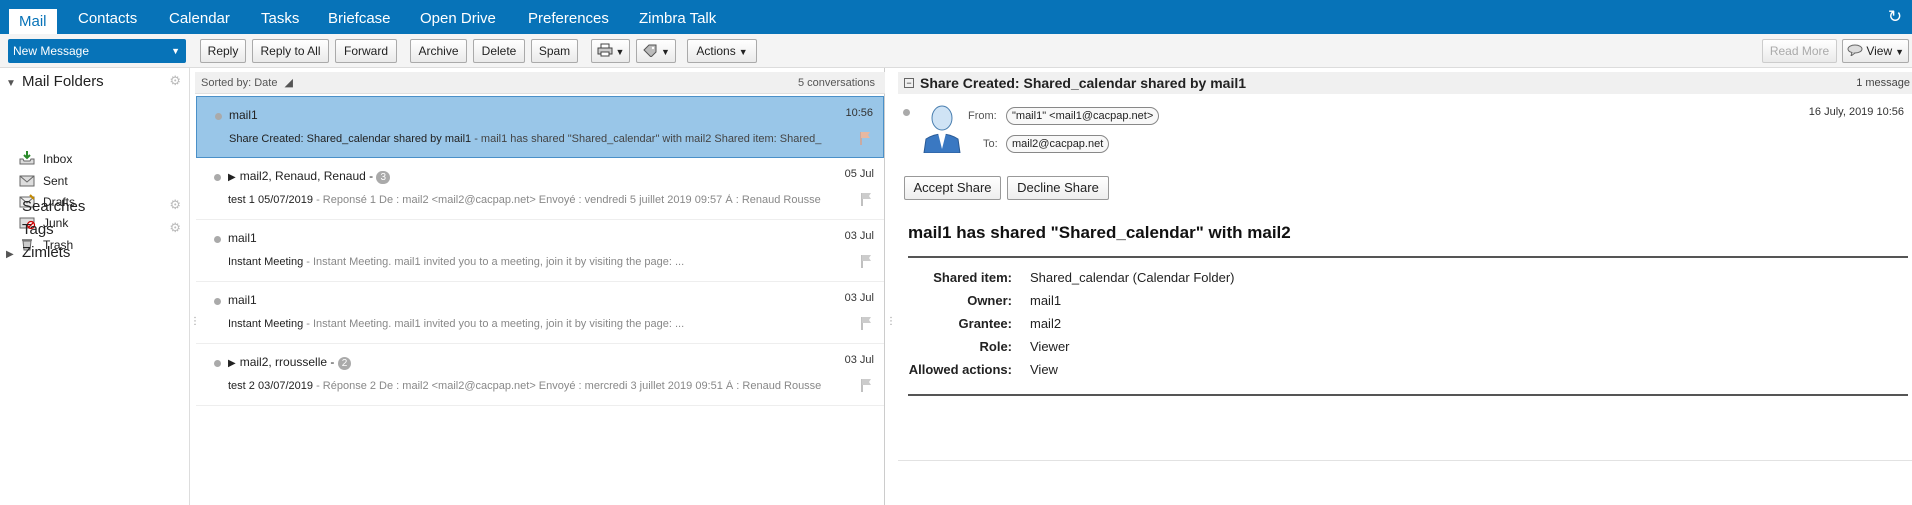 This screenshot has width=1912, height=505. Describe the element at coordinates (605, 50) in the screenshot. I see `printer-icon` at that location.